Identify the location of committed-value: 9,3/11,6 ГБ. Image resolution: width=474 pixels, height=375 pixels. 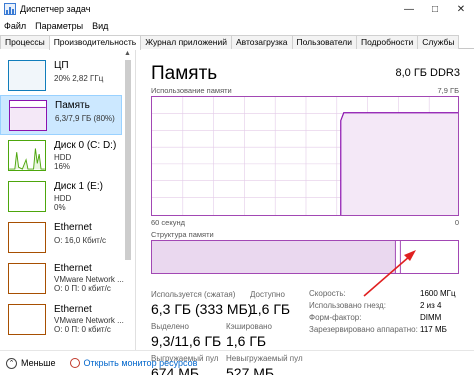
(186, 341).